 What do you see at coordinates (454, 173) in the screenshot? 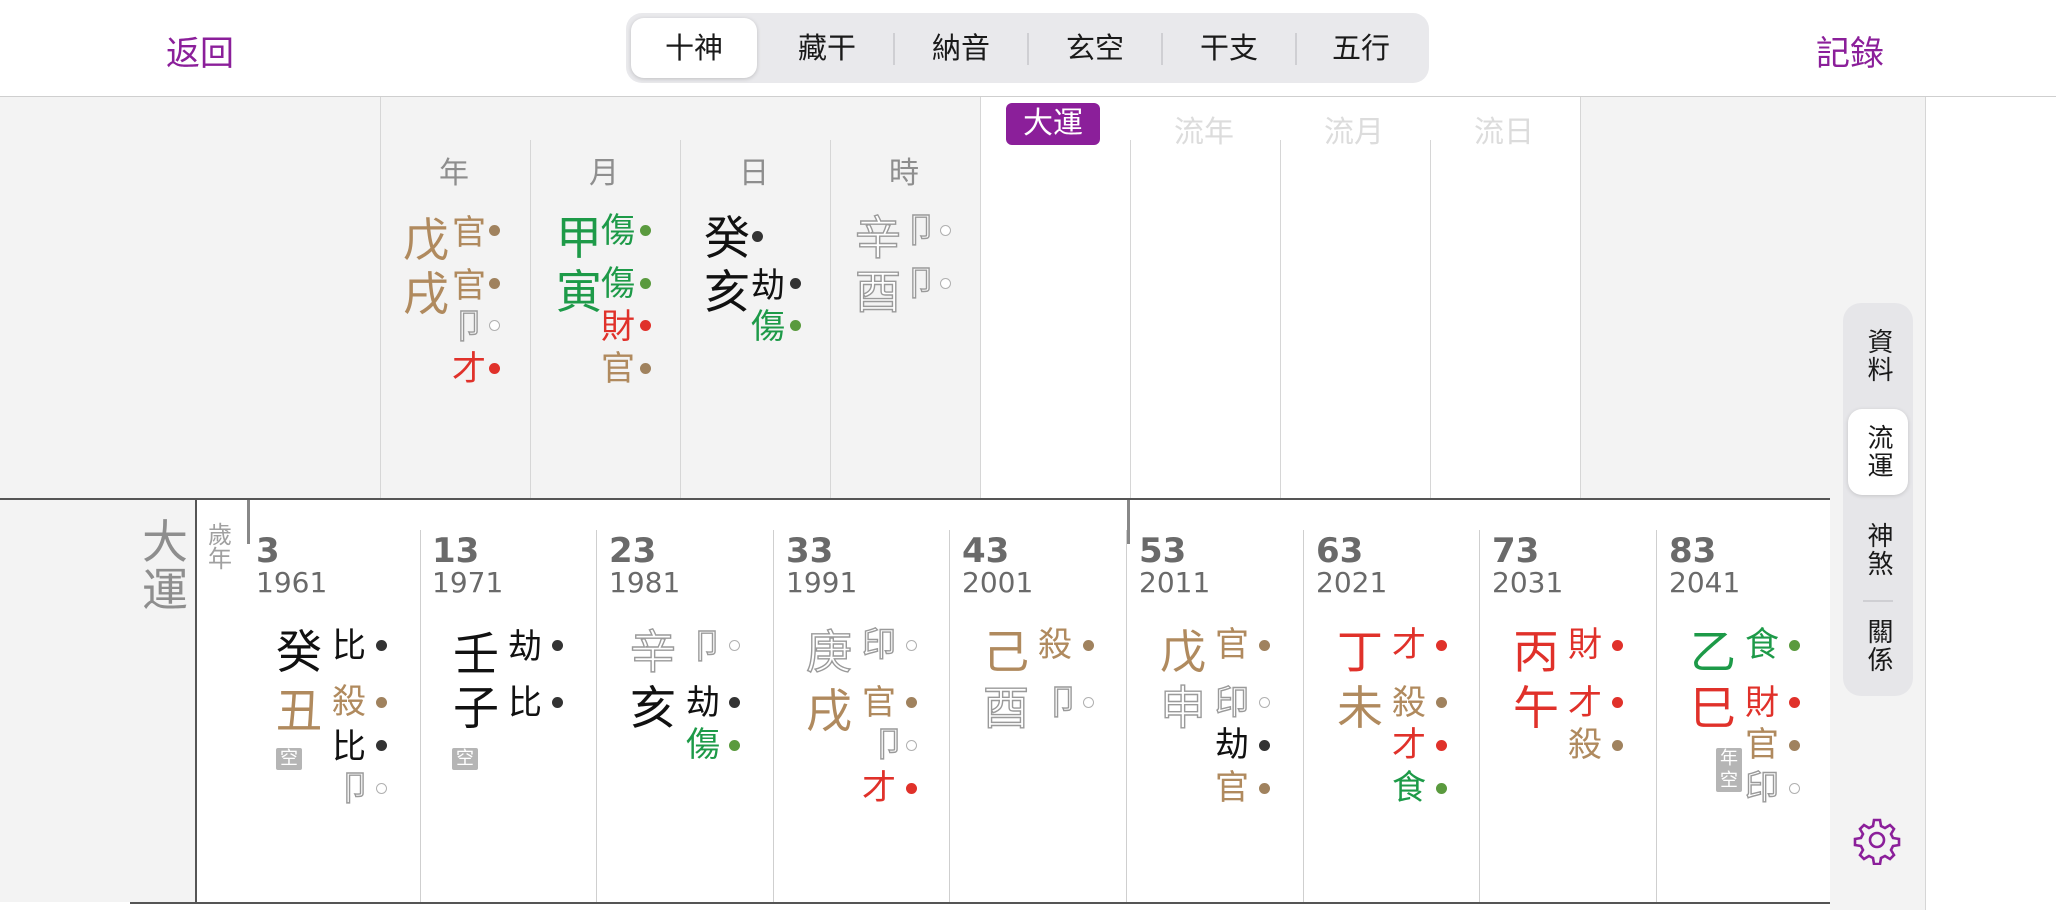
I see `header-year-pillar: 年` at bounding box center [454, 173].